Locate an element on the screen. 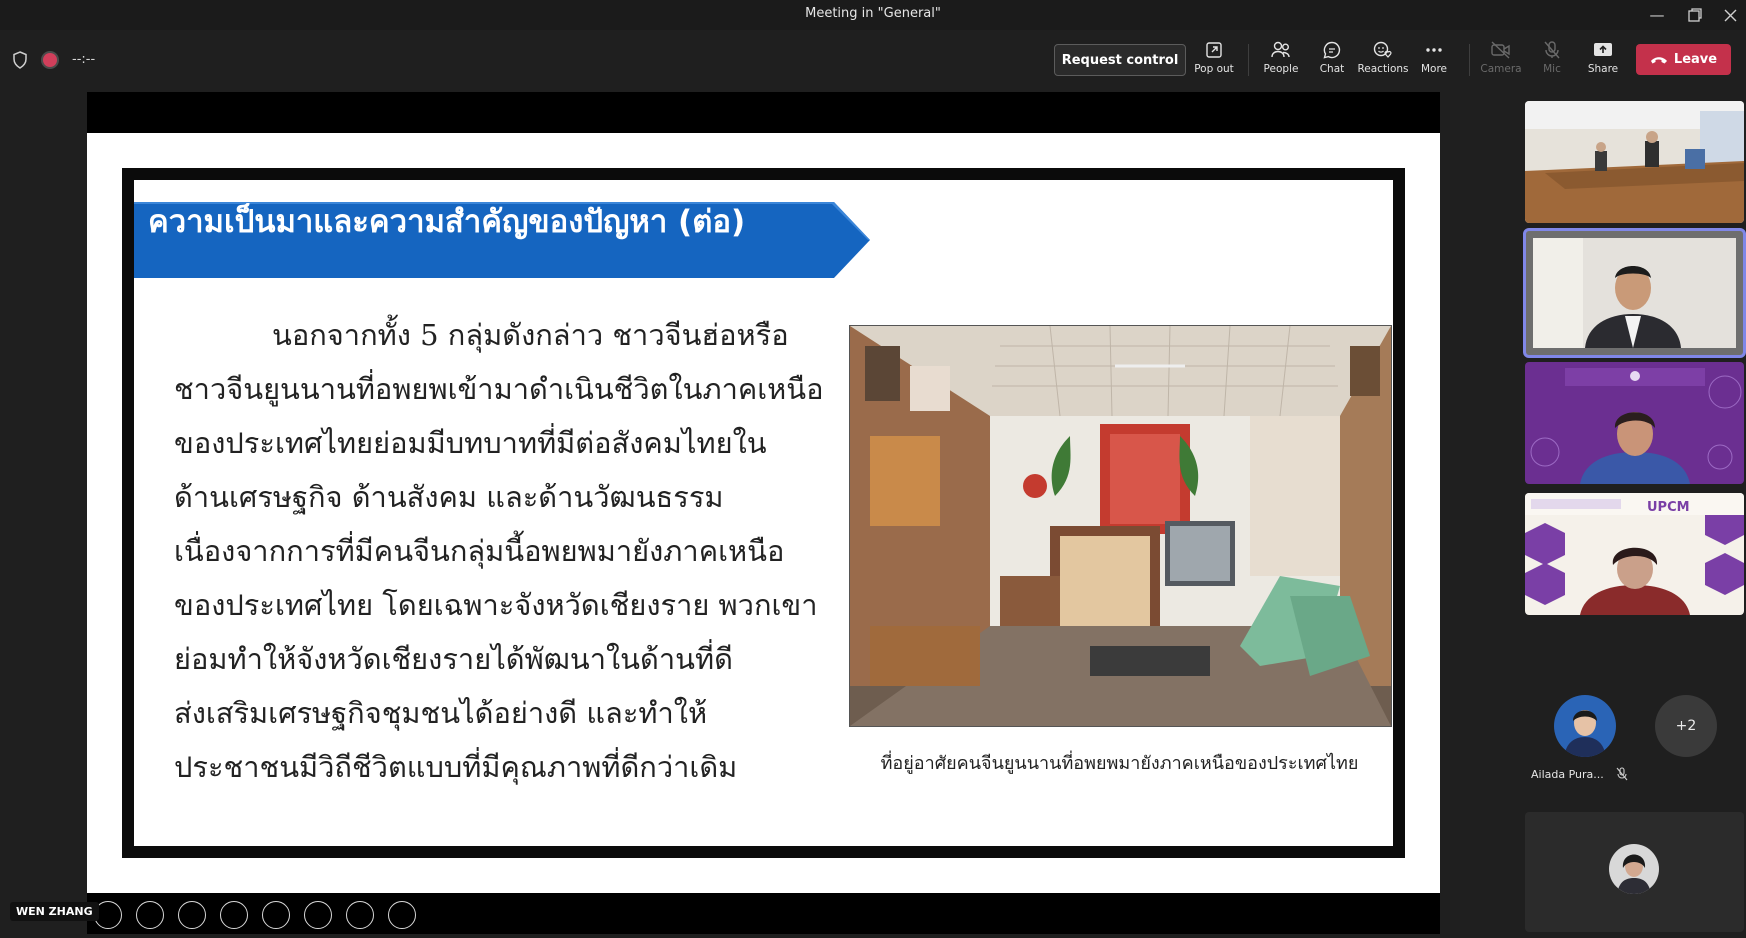 This screenshot has height=938, width=1746. more-label: More is located at coordinates (1434, 69).